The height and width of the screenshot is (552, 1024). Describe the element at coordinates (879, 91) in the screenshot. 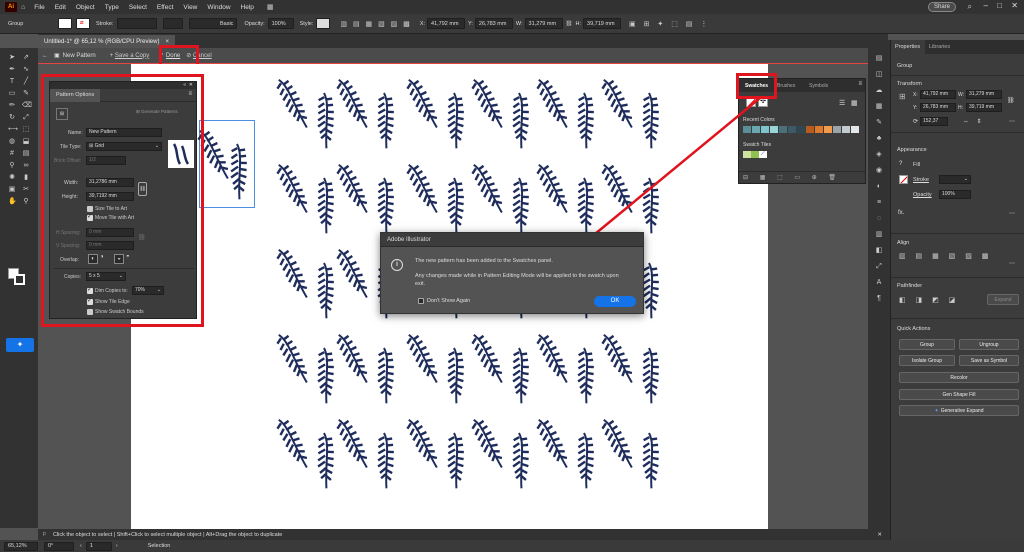

I see `libraries-panel-icon: ☁` at that location.